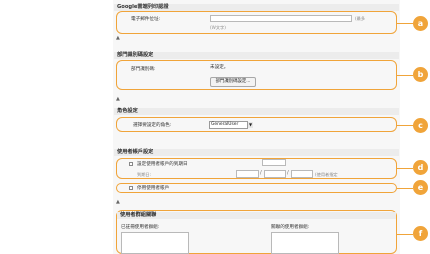  I want to click on related-groups-label: 關聯的使用者群組:, so click(290, 227).